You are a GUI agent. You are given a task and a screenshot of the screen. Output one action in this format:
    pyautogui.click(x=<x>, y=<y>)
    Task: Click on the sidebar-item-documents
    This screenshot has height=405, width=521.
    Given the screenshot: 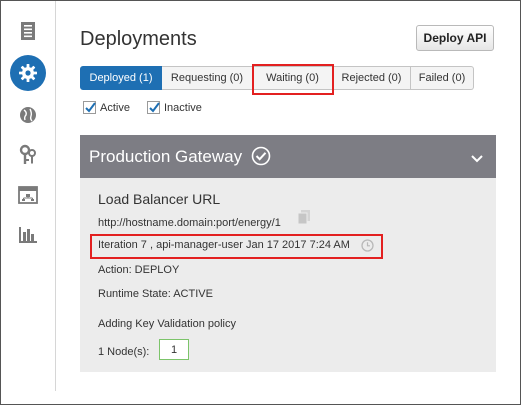 What is the action you would take?
    pyautogui.click(x=28, y=31)
    